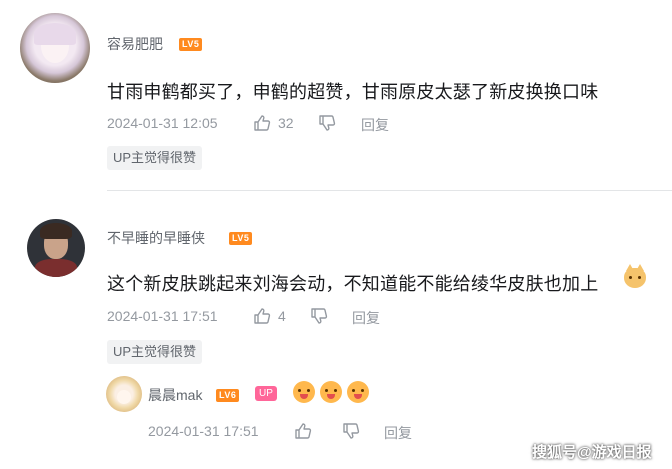 The image size is (672, 469). What do you see at coordinates (156, 238) in the screenshot?
I see `comment-username: 不早睡的早睡侠` at bounding box center [156, 238].